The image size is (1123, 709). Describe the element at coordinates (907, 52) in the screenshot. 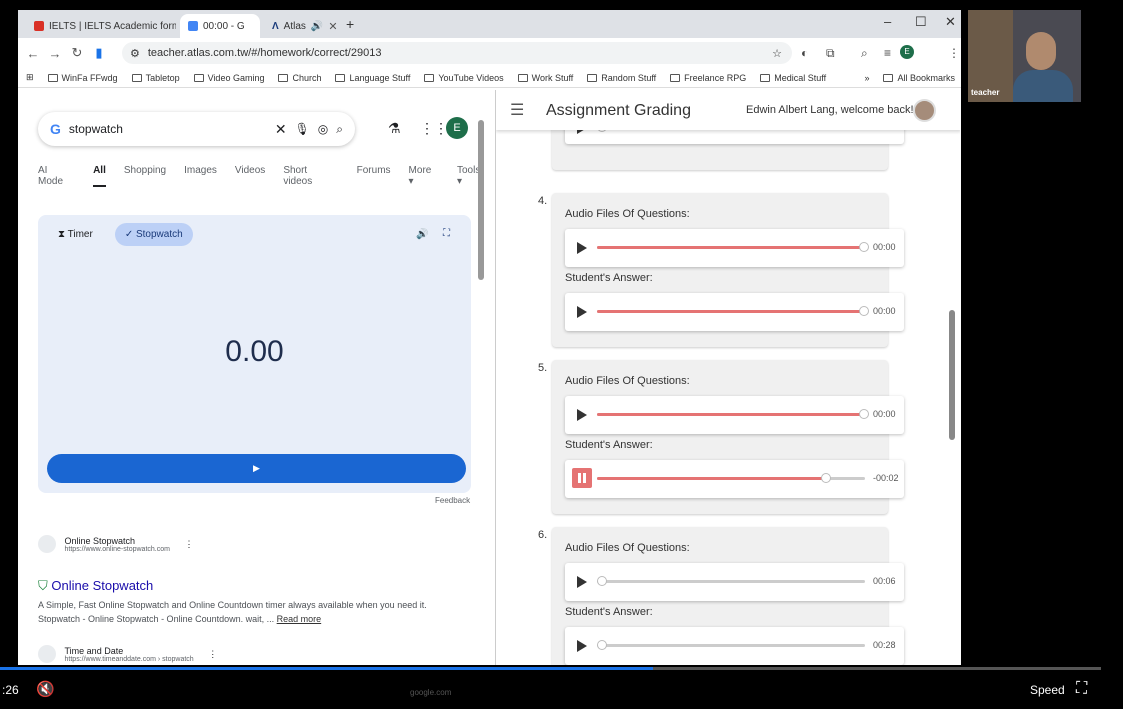

I see `profile-avatar: E` at that location.